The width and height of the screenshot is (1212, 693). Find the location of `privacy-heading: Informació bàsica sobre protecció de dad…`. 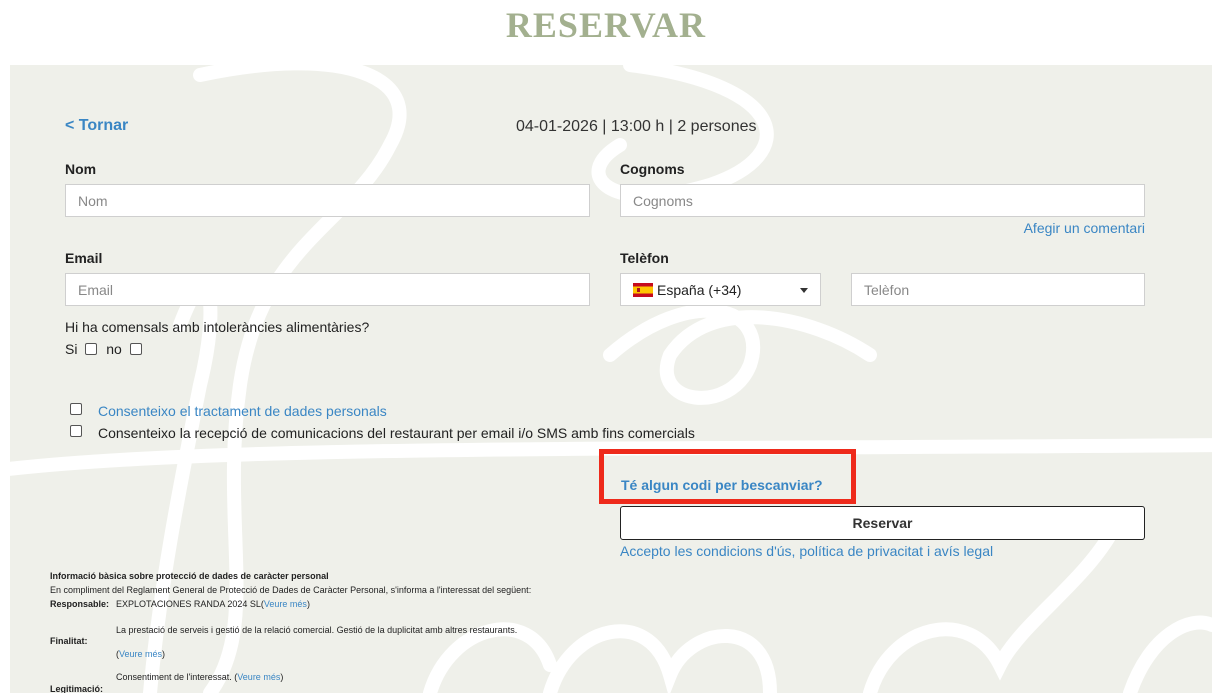

privacy-heading: Informació bàsica sobre protecció de dad… is located at coordinates (189, 576).